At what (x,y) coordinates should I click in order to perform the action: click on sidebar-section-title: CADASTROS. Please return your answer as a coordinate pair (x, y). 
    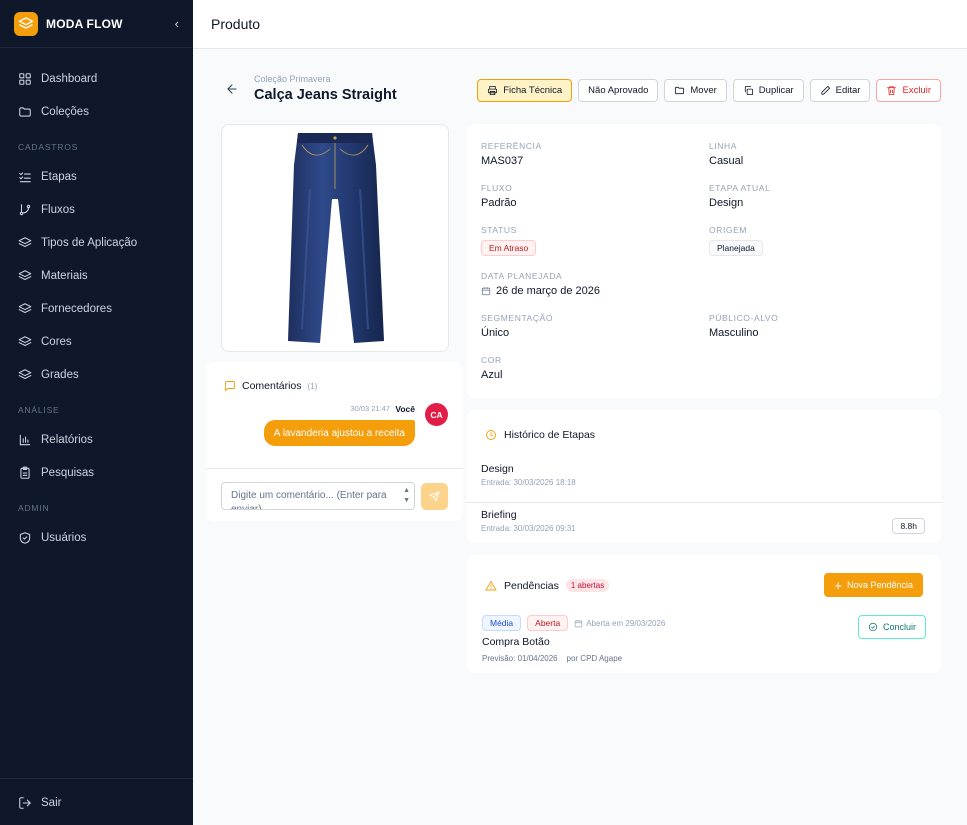
    Looking at the image, I should click on (48, 147).